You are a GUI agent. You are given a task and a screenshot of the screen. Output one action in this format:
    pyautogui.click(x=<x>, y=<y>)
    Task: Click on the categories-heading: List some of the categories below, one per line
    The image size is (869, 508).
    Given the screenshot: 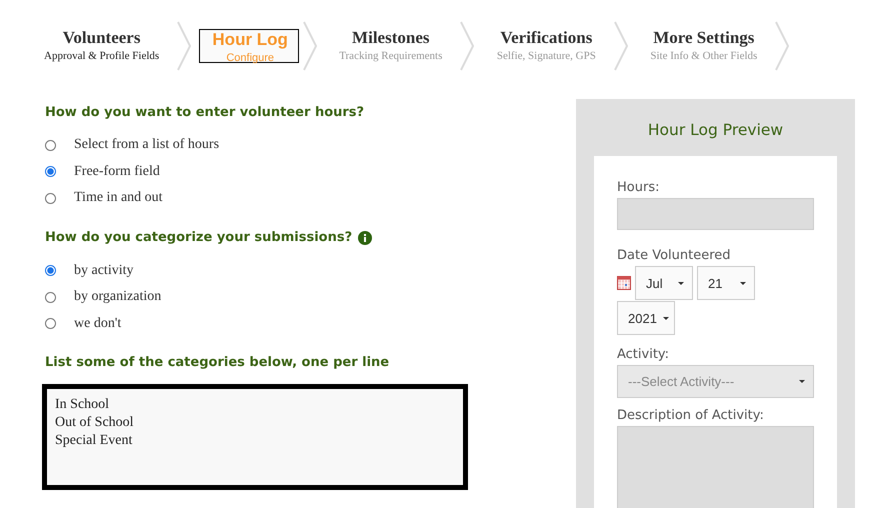 What is the action you would take?
    pyautogui.click(x=217, y=362)
    